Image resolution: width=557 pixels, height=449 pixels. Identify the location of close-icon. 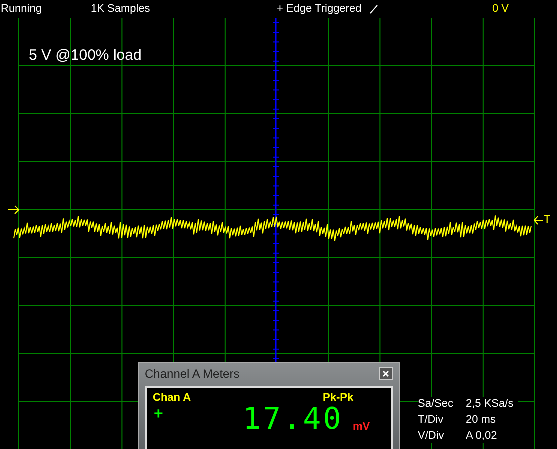
(386, 373).